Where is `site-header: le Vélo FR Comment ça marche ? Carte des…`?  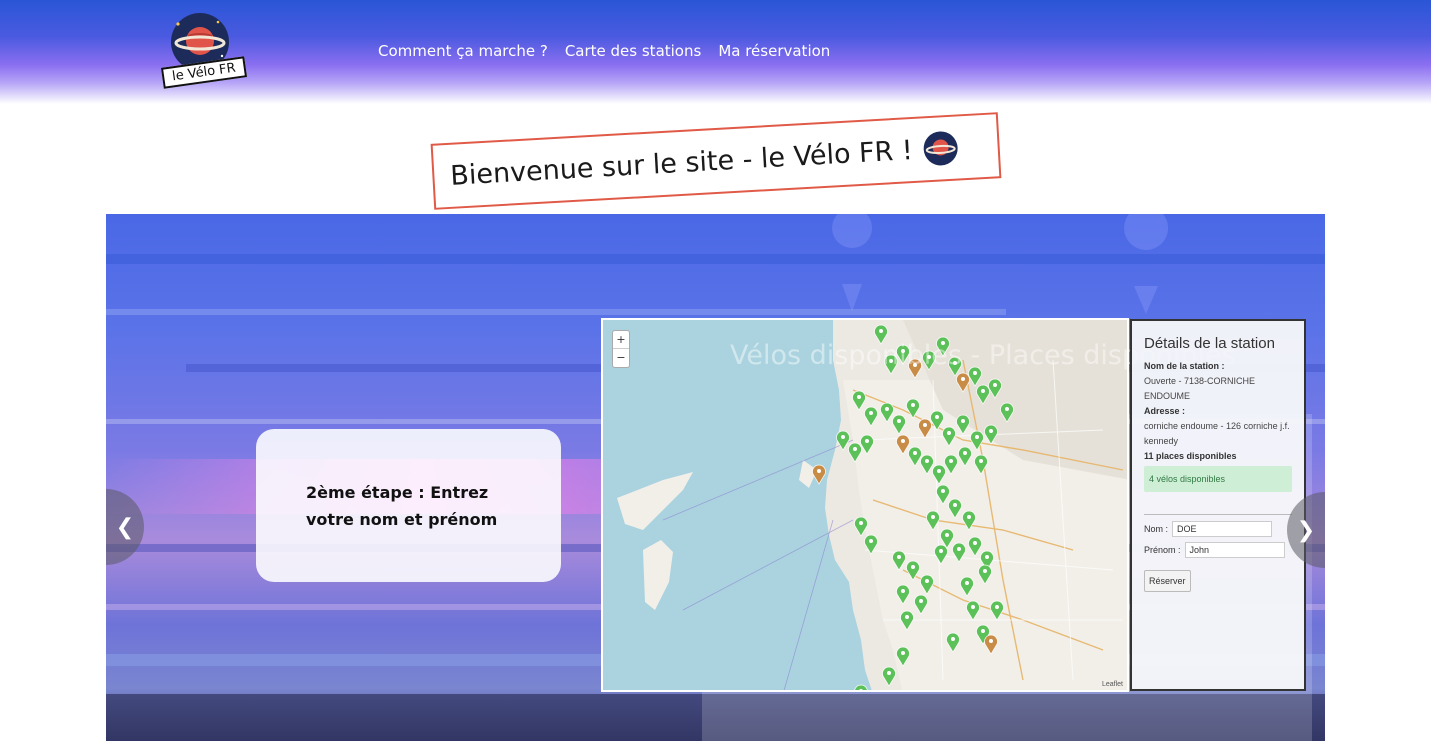
site-header: le Vélo FR Comment ça marche ? Carte des… is located at coordinates (715, 52).